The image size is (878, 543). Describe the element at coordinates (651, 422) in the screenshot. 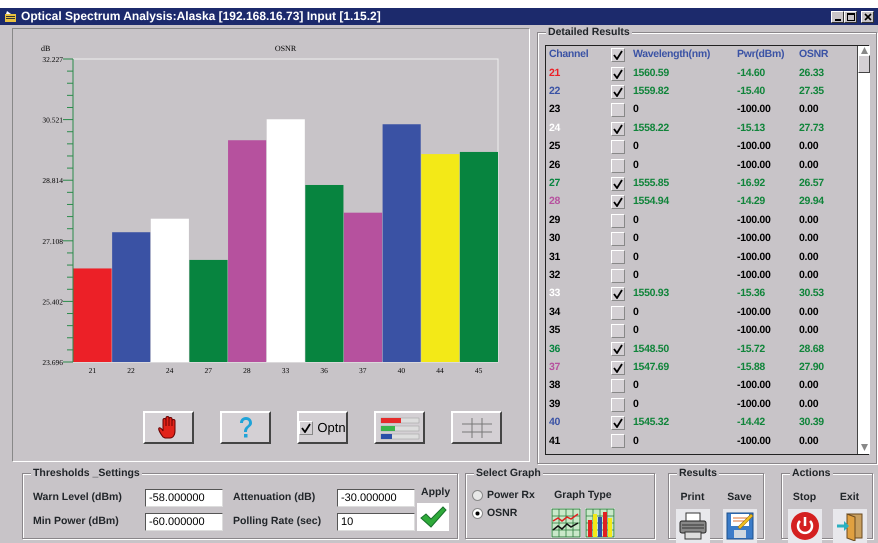

I see `table-cell-text: 1545.32` at that location.